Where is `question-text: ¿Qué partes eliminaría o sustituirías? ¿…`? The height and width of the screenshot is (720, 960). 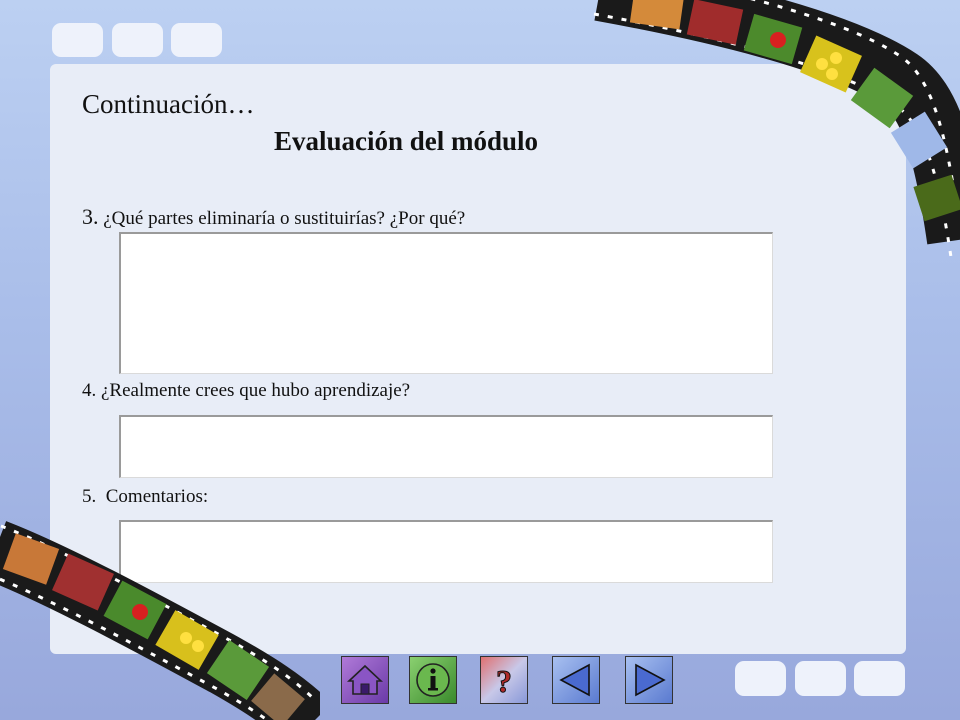 question-text: ¿Qué partes eliminaría o sustituirías? ¿… is located at coordinates (282, 218).